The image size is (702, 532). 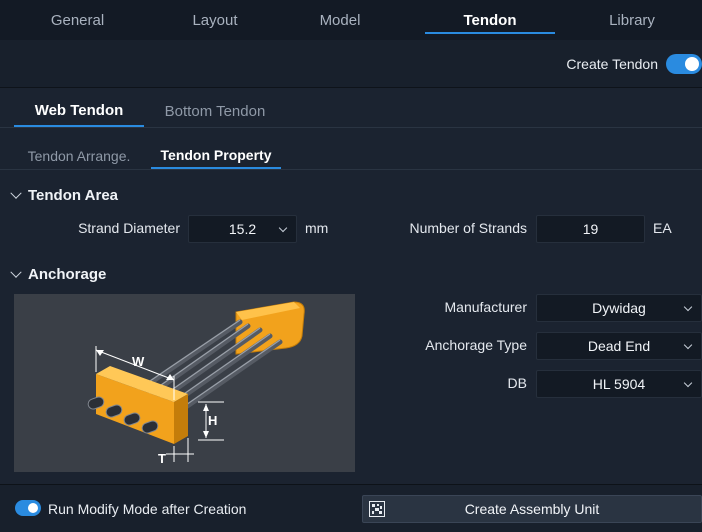 I want to click on create-assembly-unit-label: Create Assembly Unit, so click(x=532, y=509).